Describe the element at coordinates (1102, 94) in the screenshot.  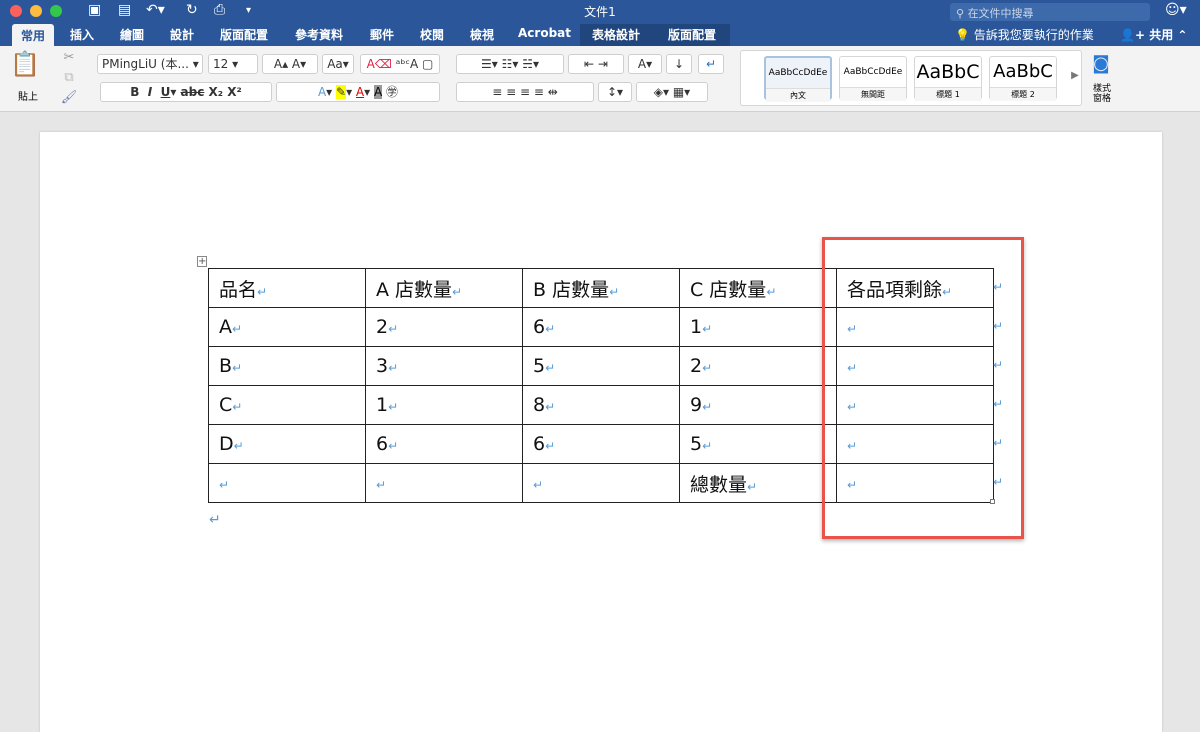
I see `styles-pane-label: 樣式窗格` at that location.